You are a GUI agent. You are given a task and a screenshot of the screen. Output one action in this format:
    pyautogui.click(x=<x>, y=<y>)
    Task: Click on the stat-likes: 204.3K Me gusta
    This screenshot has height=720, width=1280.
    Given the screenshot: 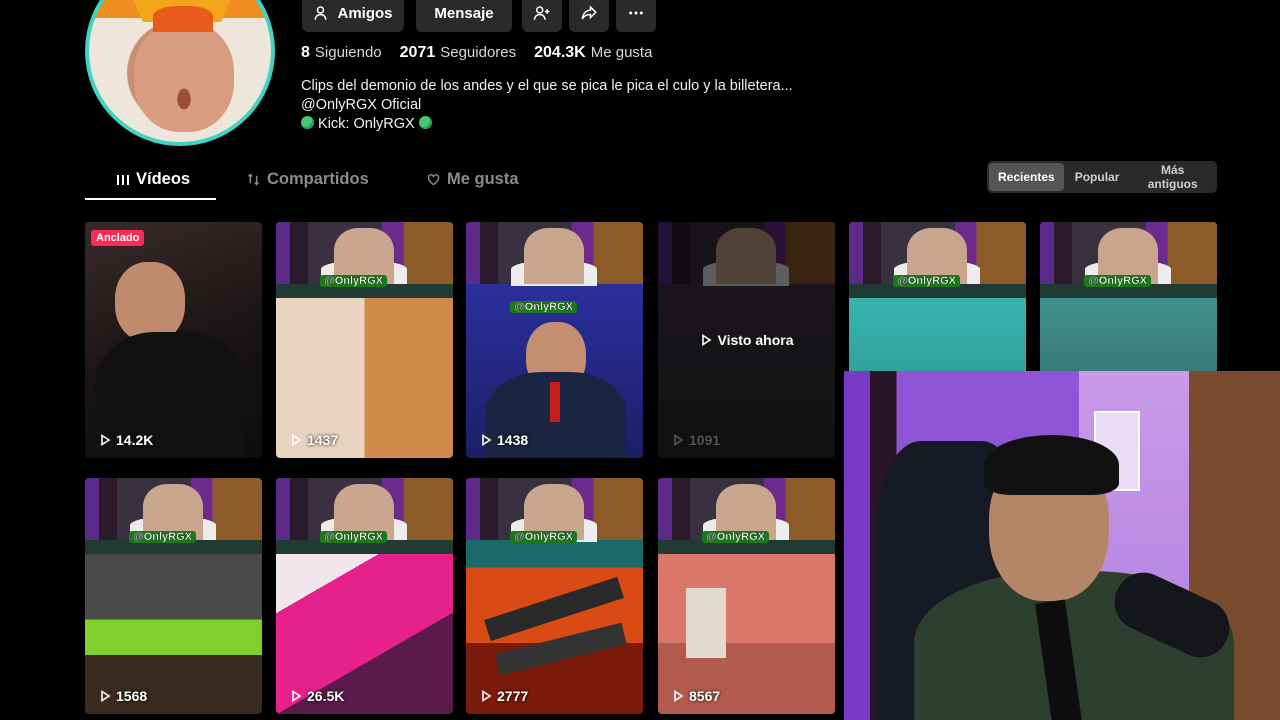 What is the action you would take?
    pyautogui.click(x=593, y=53)
    